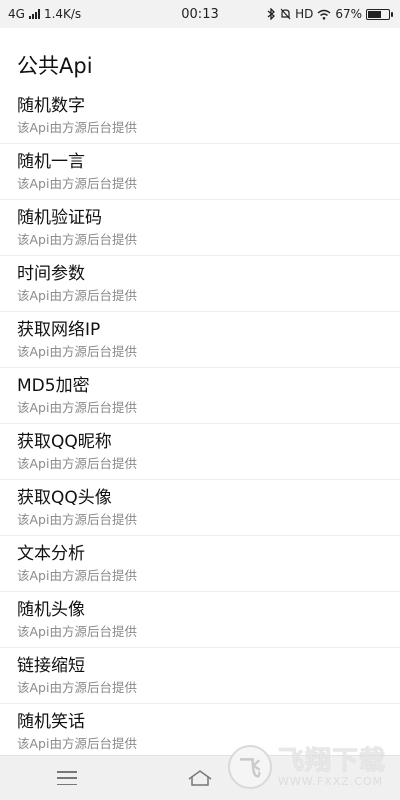 The width and height of the screenshot is (400, 800). I want to click on list-item: 获取QQ头像该Api由方源后台提供, so click(200, 508).